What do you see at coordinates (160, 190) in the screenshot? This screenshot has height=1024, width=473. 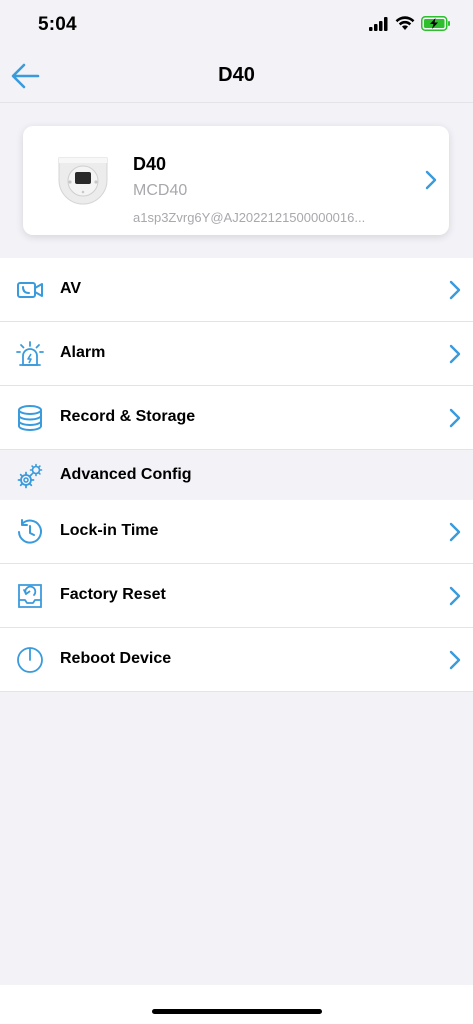 I see `device-model: MCD40` at bounding box center [160, 190].